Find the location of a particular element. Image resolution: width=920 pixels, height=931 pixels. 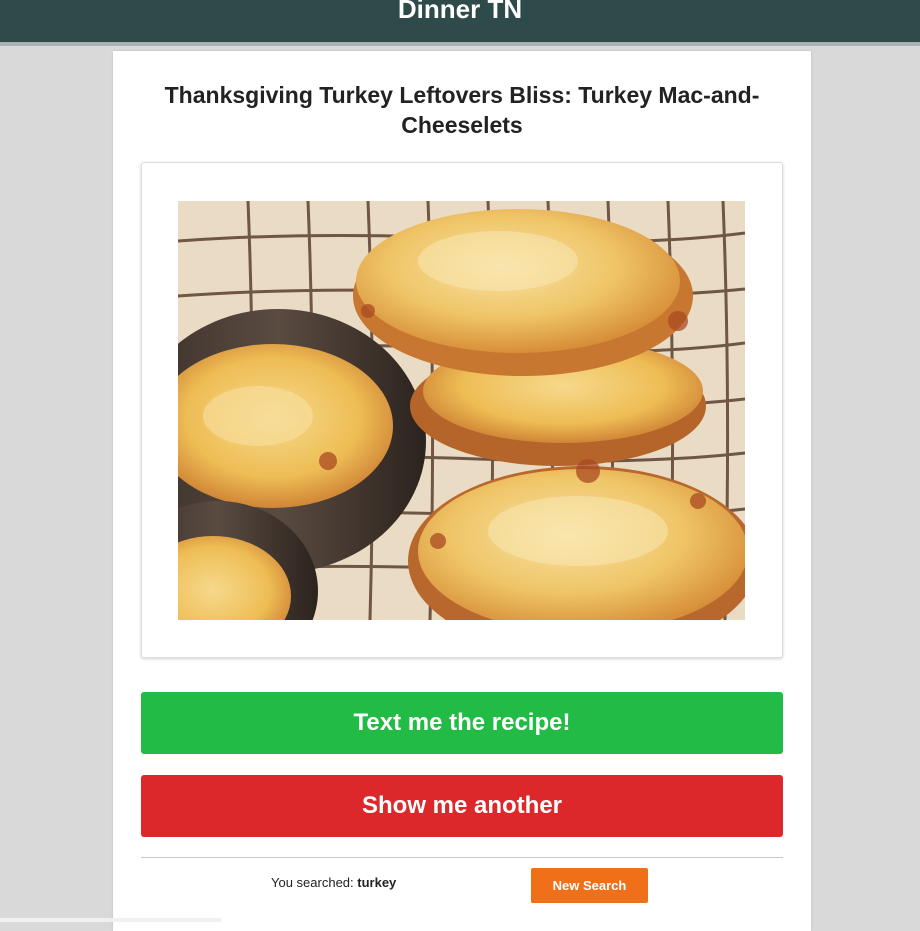

app-brand: Dinner TN is located at coordinates (460, 11).